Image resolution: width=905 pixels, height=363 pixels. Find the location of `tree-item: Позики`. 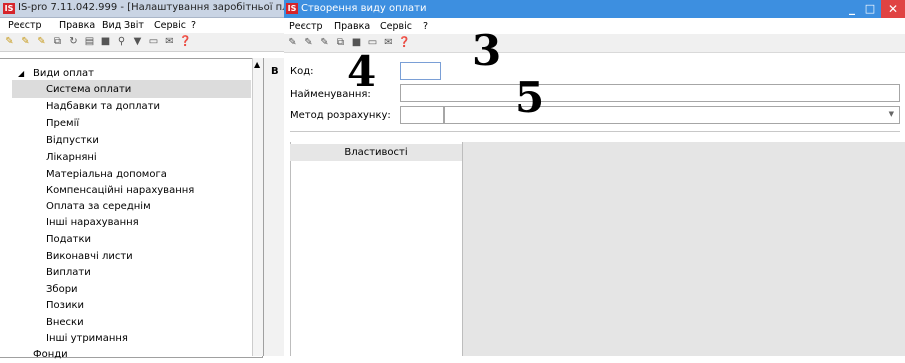

tree-item: Позики is located at coordinates (65, 305).